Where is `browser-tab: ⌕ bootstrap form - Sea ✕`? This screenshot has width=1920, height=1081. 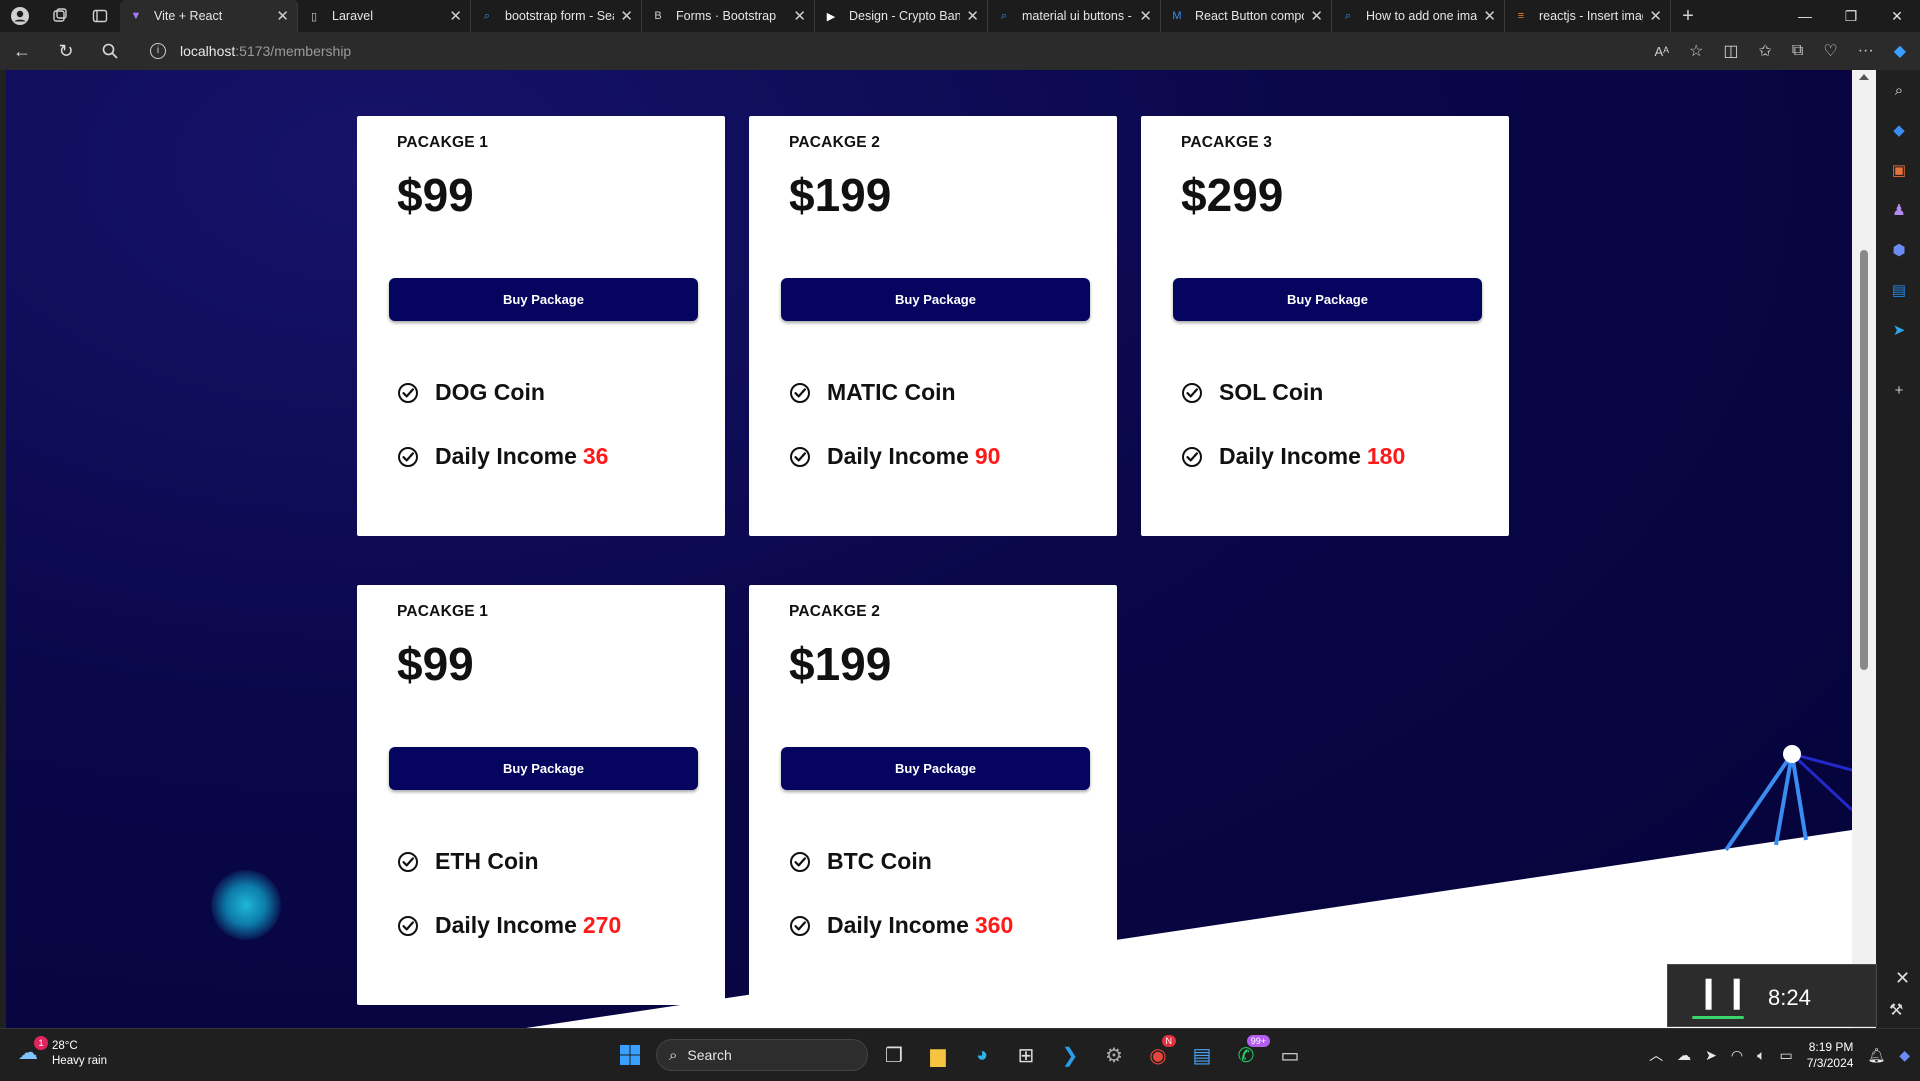 browser-tab: ⌕ bootstrap form - Sea ✕ is located at coordinates (556, 16).